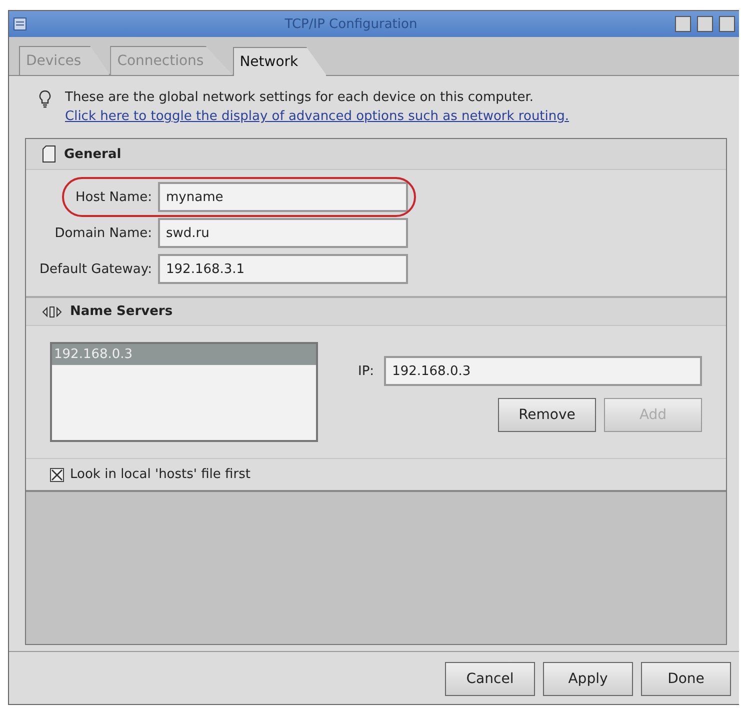  What do you see at coordinates (300, 97) in the screenshot?
I see `info-text: These are the global network settings for each device on this computer.` at bounding box center [300, 97].